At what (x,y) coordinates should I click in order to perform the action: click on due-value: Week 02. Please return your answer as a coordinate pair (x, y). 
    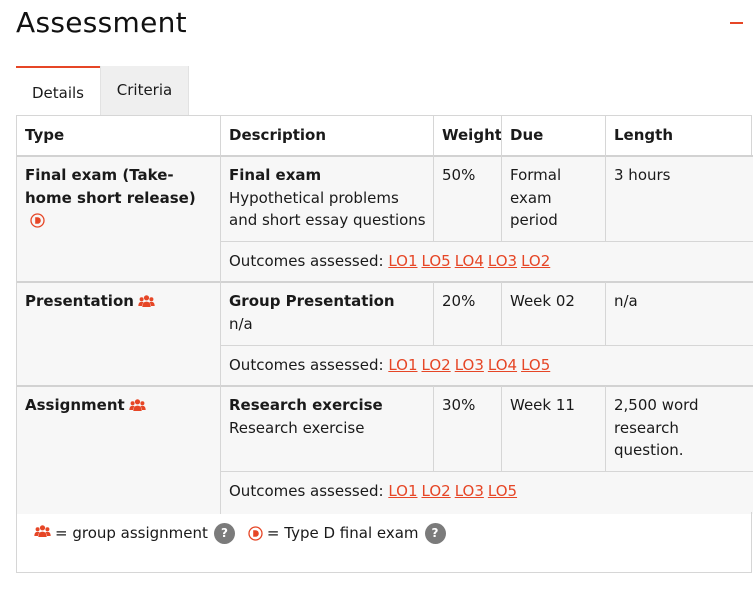
    Looking at the image, I should click on (542, 301).